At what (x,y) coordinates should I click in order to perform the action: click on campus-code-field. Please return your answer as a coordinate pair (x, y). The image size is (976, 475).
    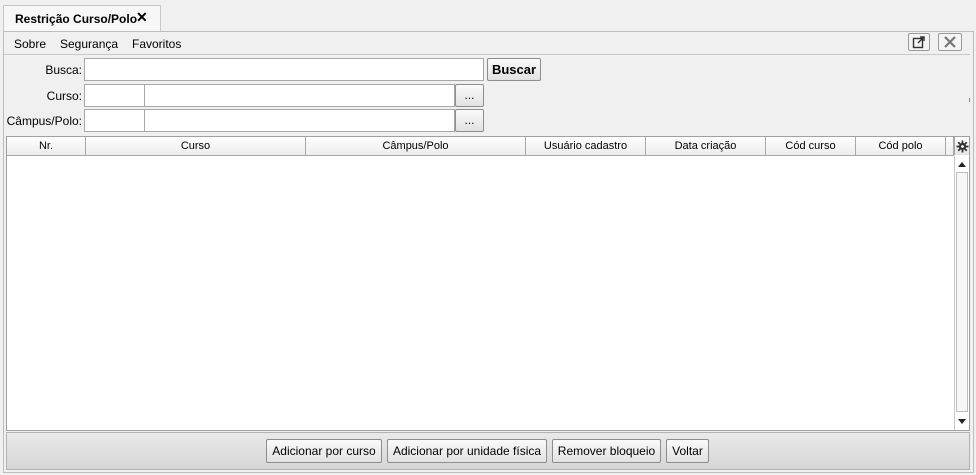
    Looking at the image, I should click on (114, 120).